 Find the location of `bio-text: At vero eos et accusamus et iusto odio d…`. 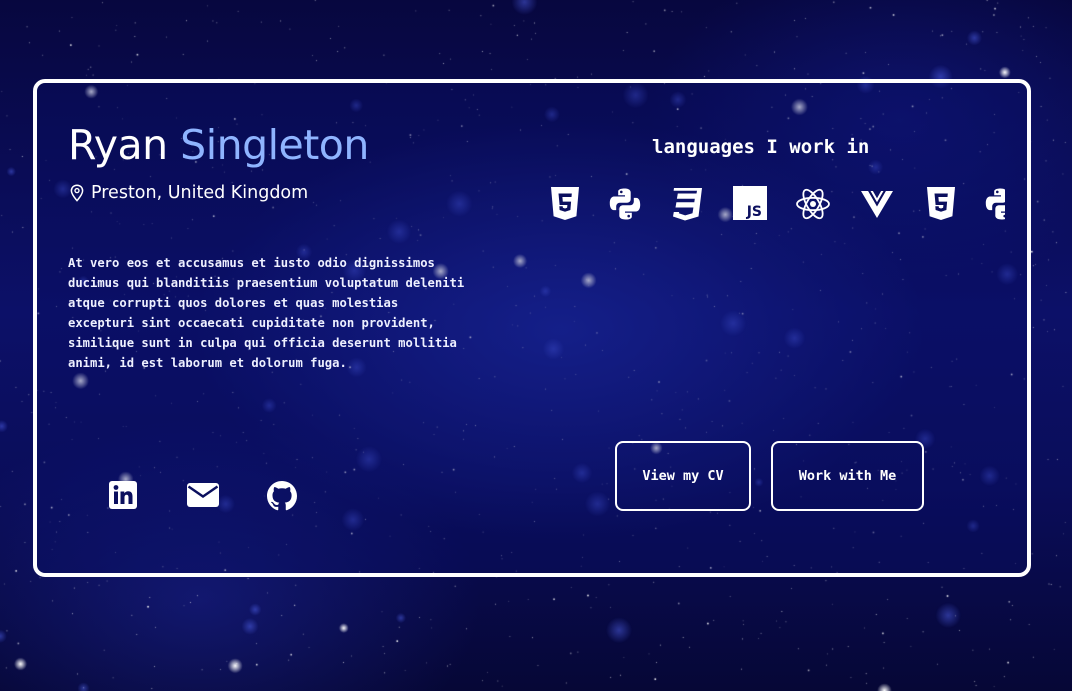

bio-text: At vero eos et accusamus et iusto odio d… is located at coordinates (266, 313).